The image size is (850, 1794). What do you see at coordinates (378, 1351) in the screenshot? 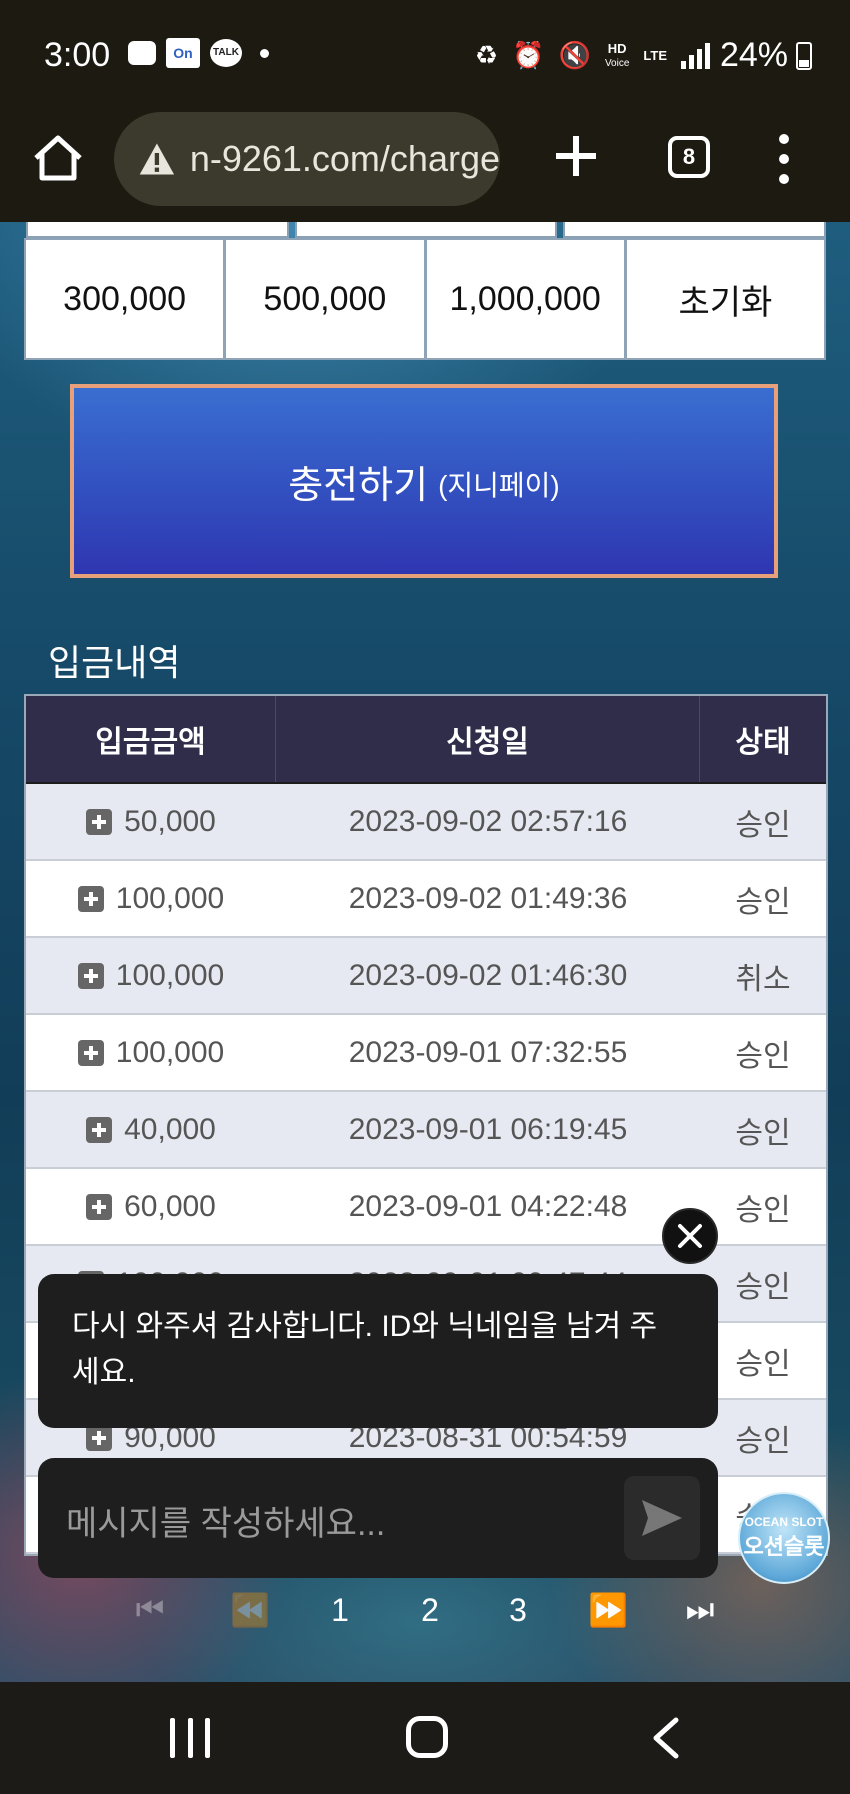
I see `chat-message: 다시 와주셔 감사합니다. ID와 닉네임을 남겨 주세요.` at bounding box center [378, 1351].